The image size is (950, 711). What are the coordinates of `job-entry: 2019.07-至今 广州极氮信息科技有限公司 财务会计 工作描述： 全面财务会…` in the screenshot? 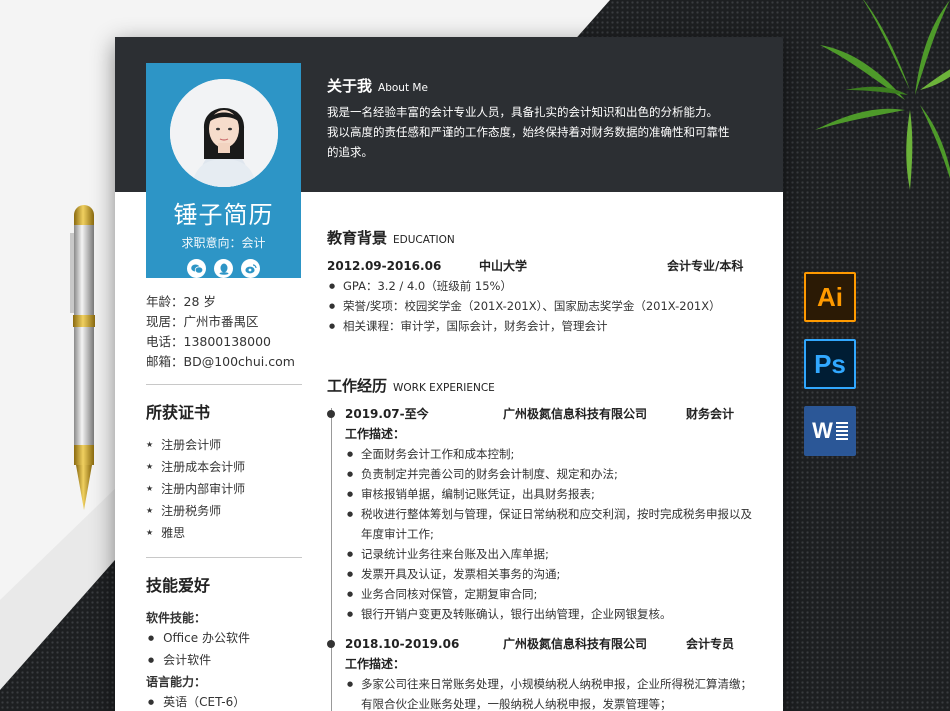 It's located at (539, 514).